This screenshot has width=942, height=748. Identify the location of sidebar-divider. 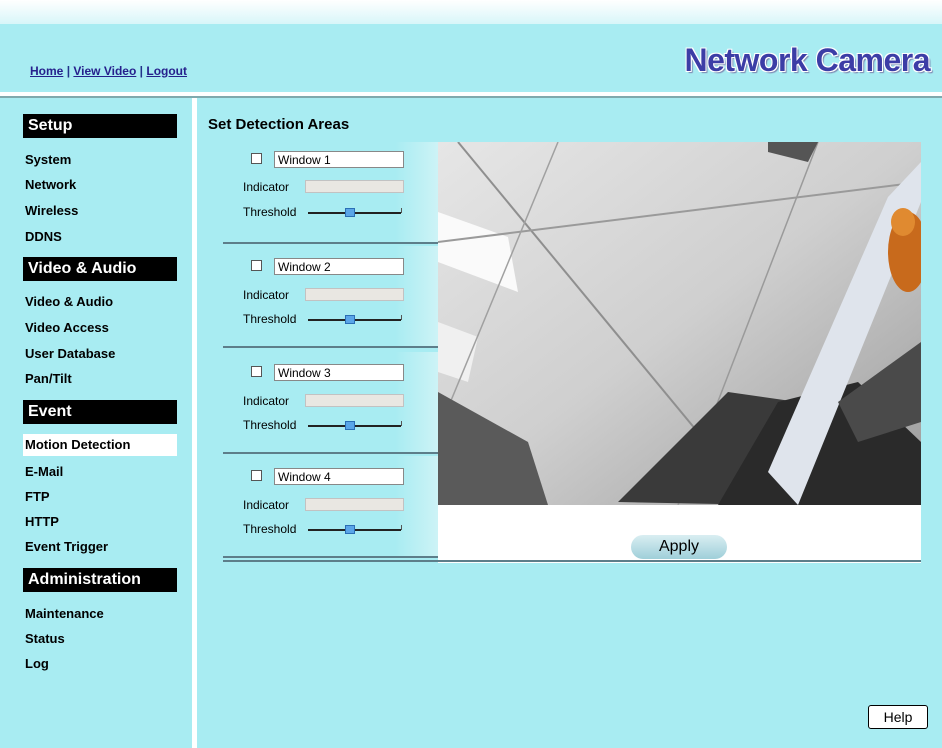
(194, 423).